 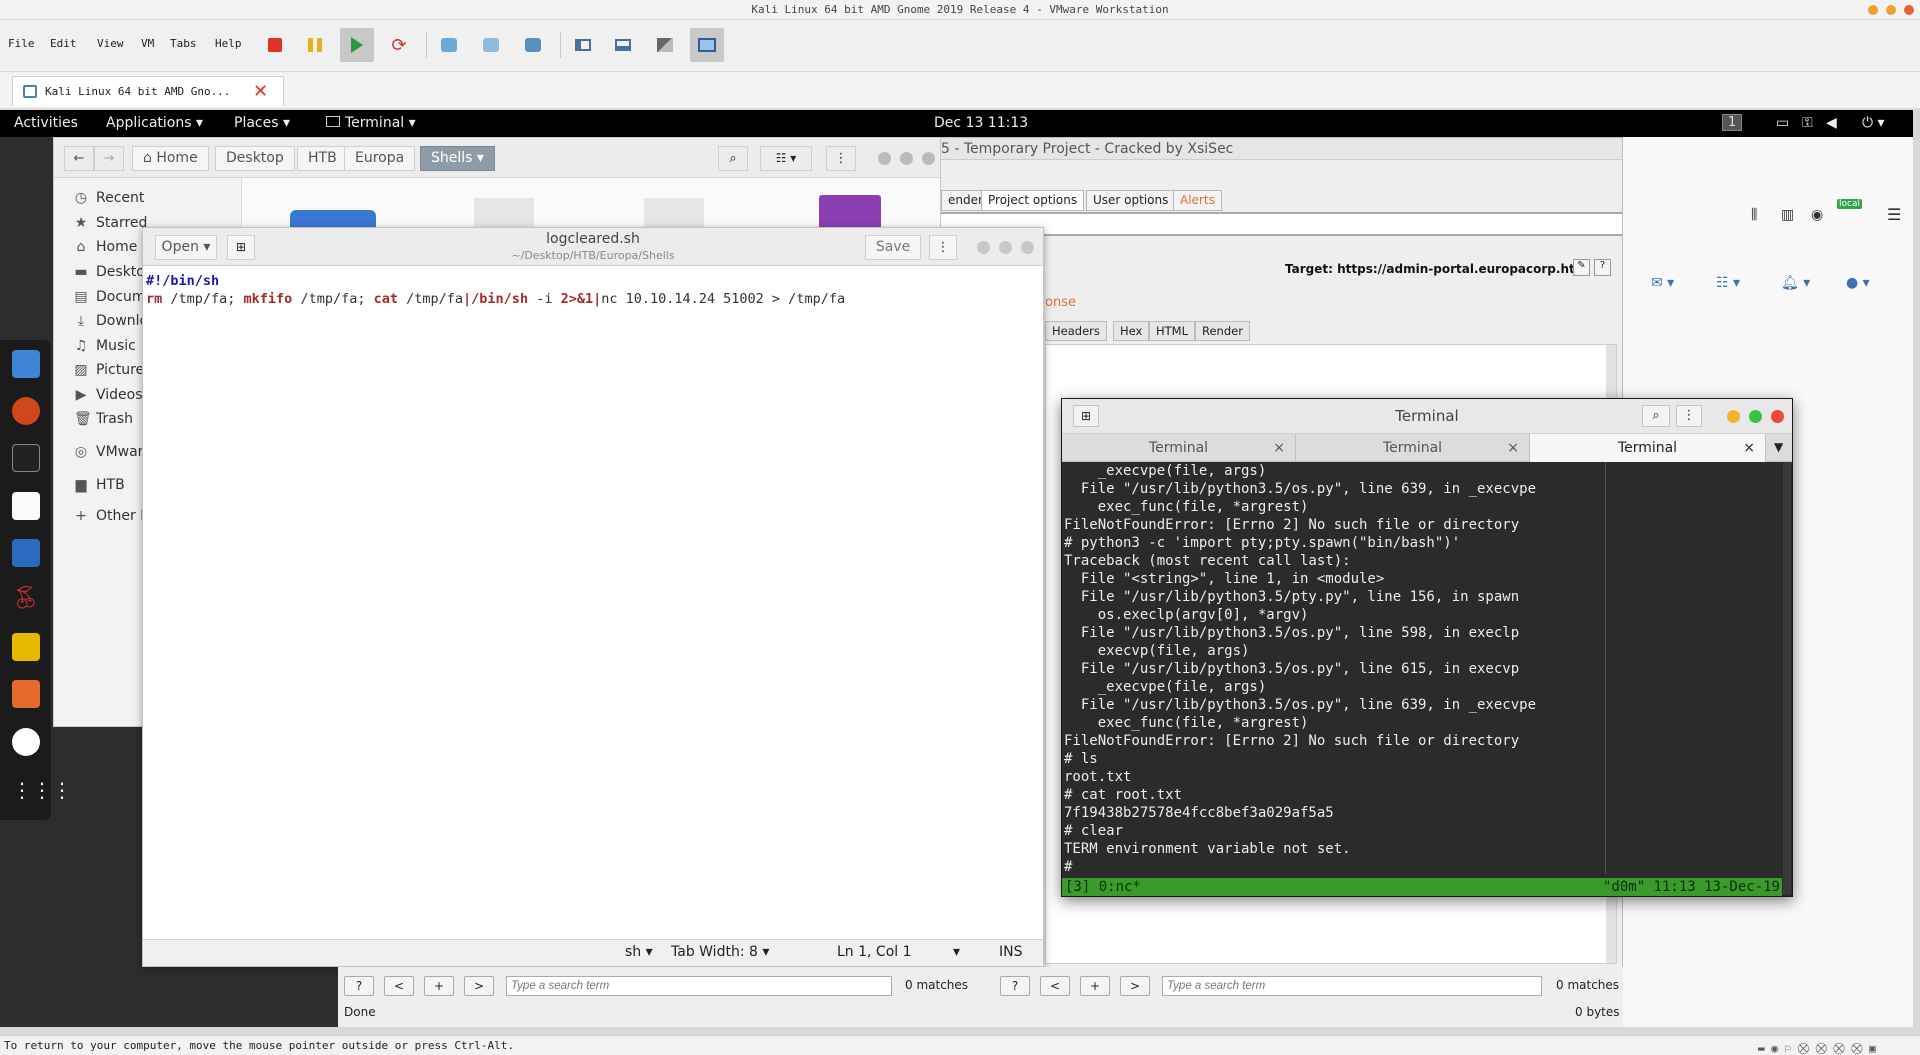 I want to click on mail-icon: ✉ ▾, so click(x=1662, y=283).